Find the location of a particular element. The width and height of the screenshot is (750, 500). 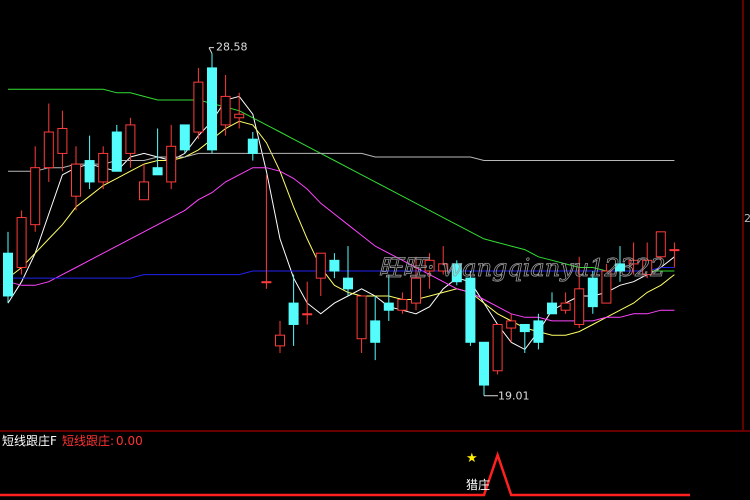

indicator-series-label: 短线跟庄: is located at coordinates (88, 440).